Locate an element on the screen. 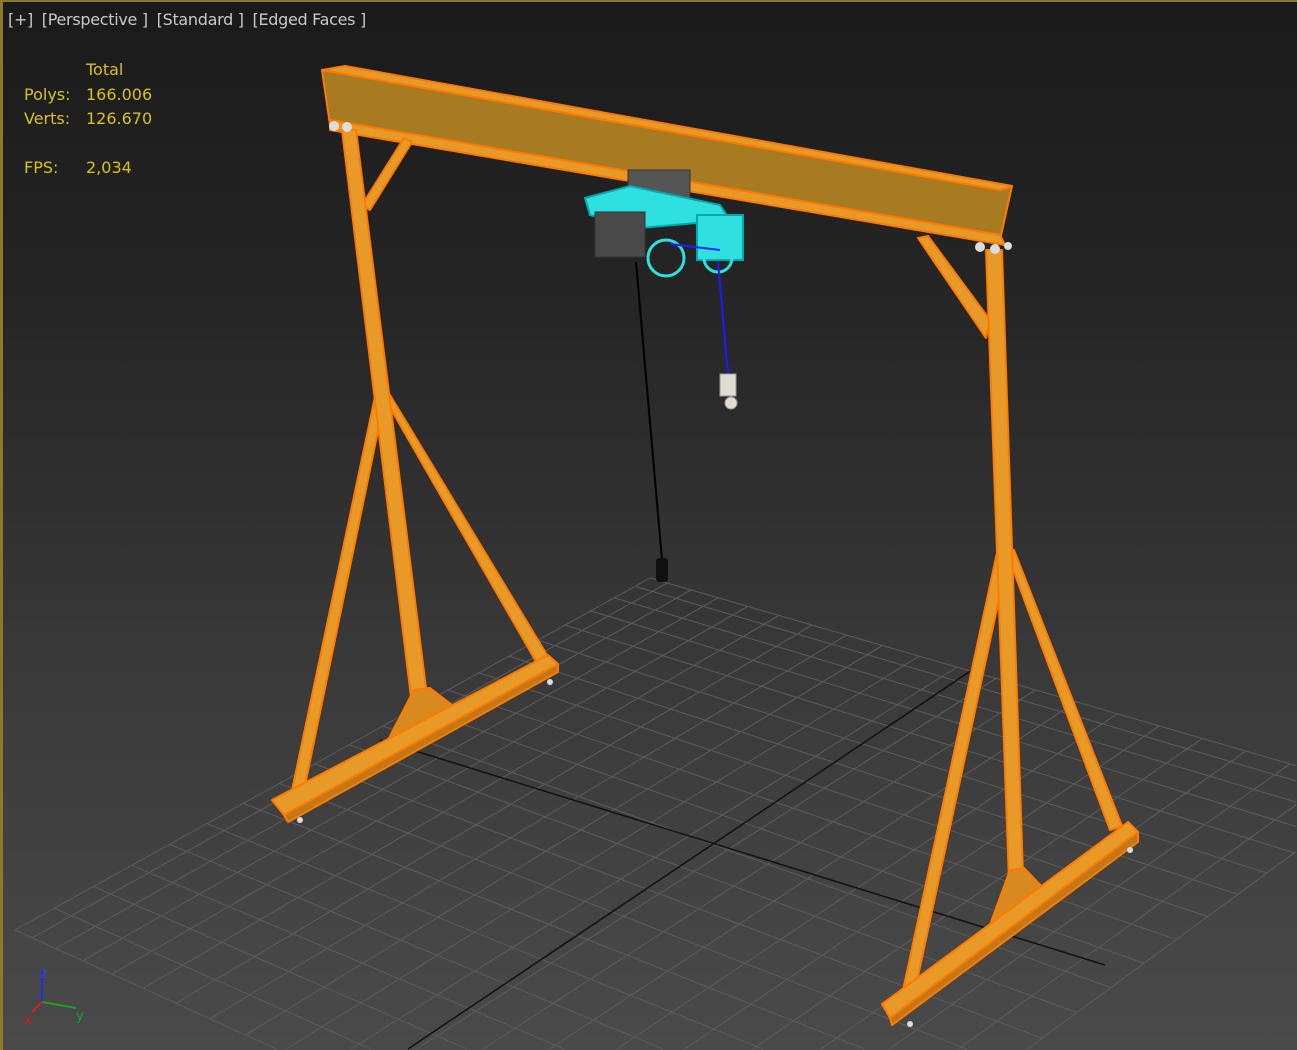 Image resolution: width=1297 pixels, height=1050 pixels. viewport-point-of-view-menu: [Perspective ] is located at coordinates (95, 19).